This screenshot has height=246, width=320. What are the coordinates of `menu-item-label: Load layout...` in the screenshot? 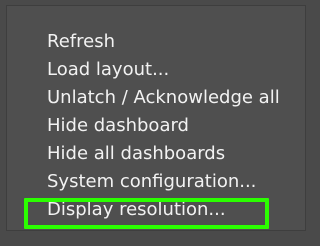 It's located at (108, 69).